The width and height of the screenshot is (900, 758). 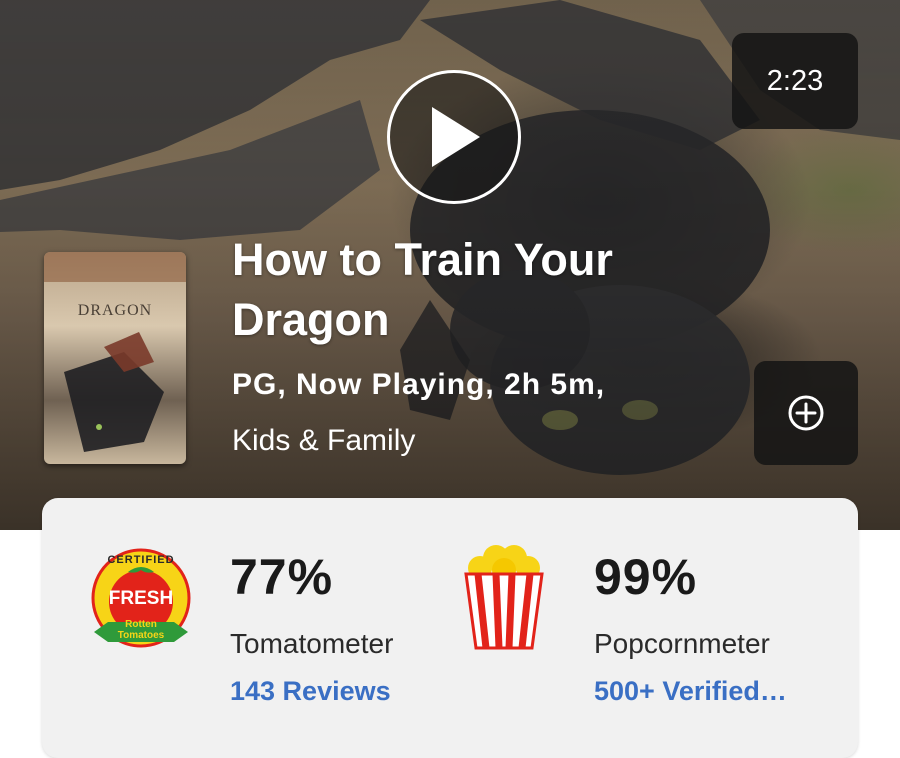 I want to click on plus-circle-icon, so click(x=806, y=413).